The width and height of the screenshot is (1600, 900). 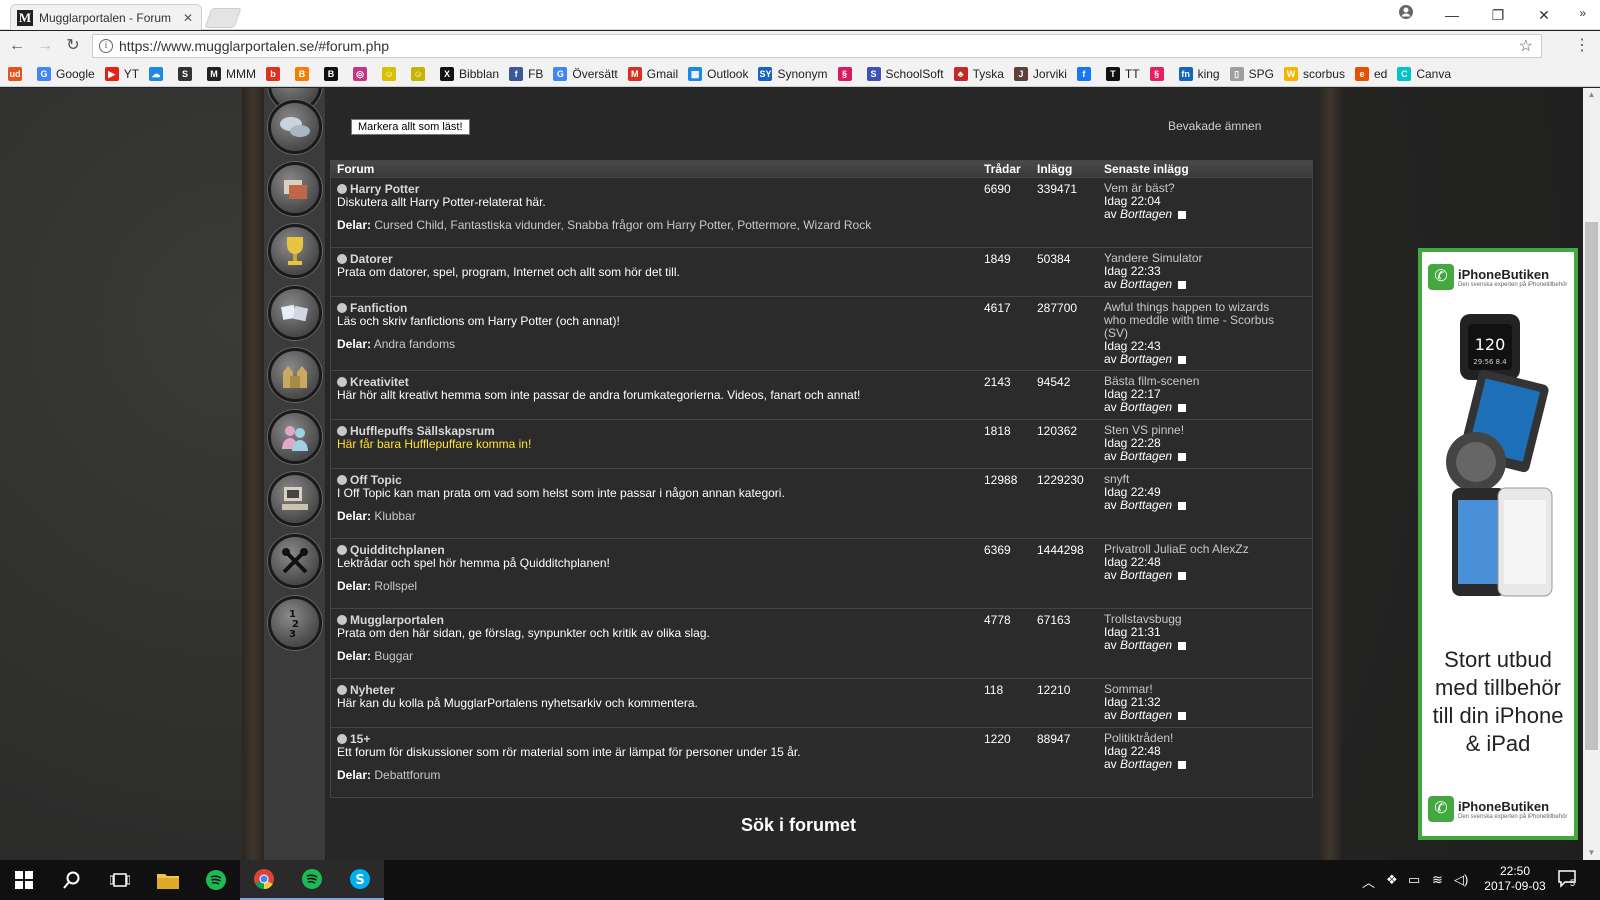 What do you see at coordinates (1370, 73) in the screenshot?
I see `bookmark-item: e ed` at bounding box center [1370, 73].